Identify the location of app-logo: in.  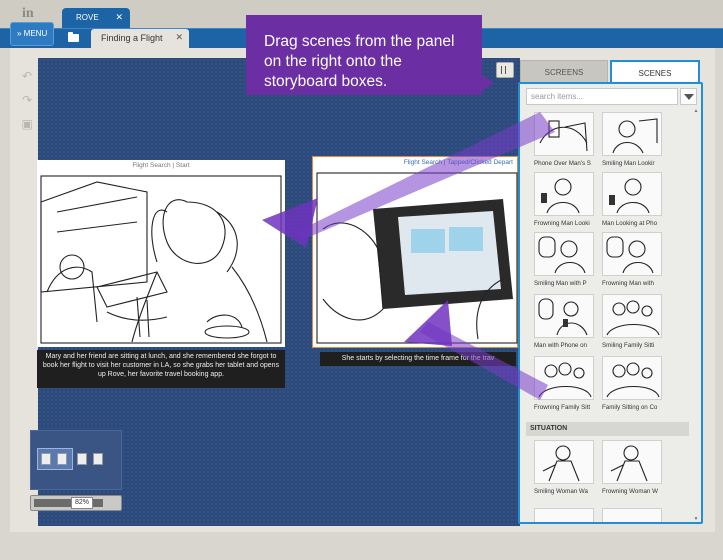
(28, 13).